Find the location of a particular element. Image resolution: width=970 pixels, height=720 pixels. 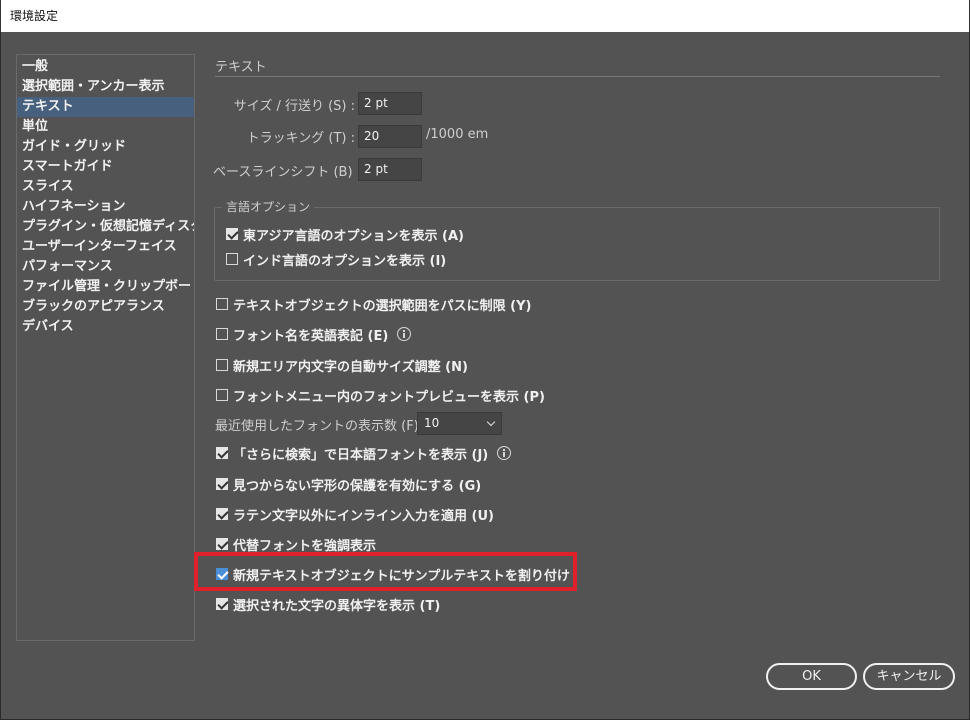

option-label: ラテン文字以外にインライン入力を適用 (U) is located at coordinates (363, 516).